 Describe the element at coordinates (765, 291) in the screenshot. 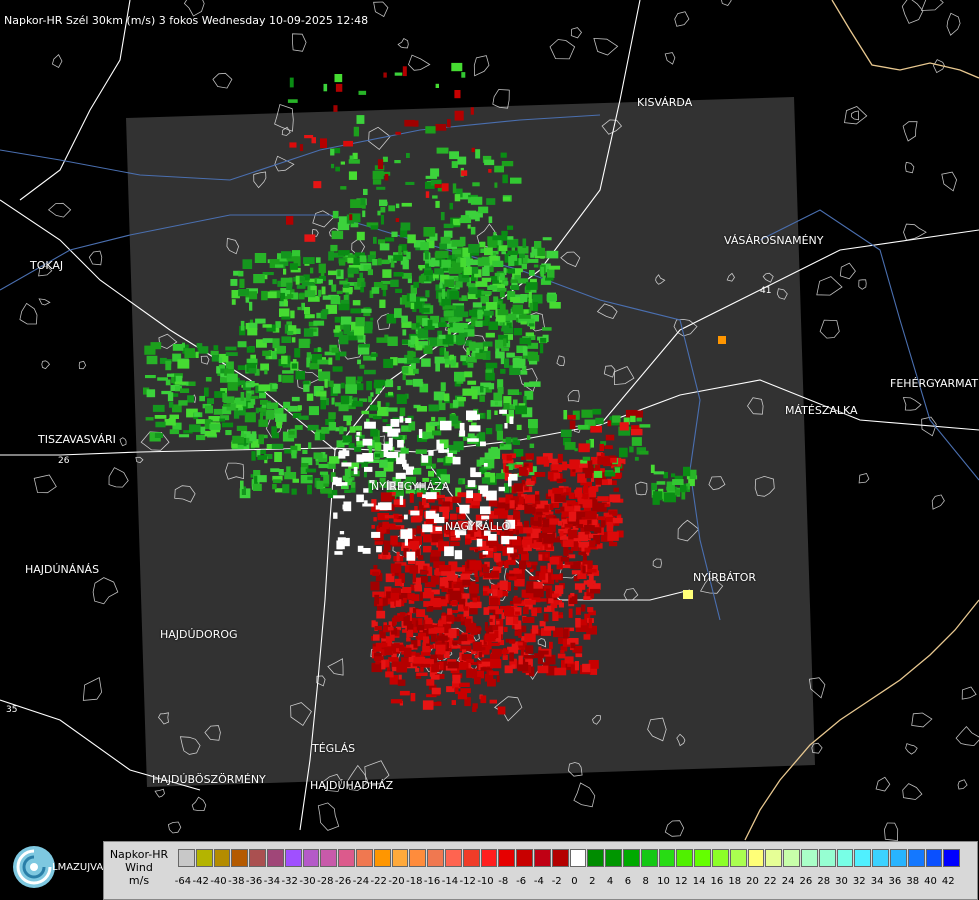

I see `road-number: 41` at that location.